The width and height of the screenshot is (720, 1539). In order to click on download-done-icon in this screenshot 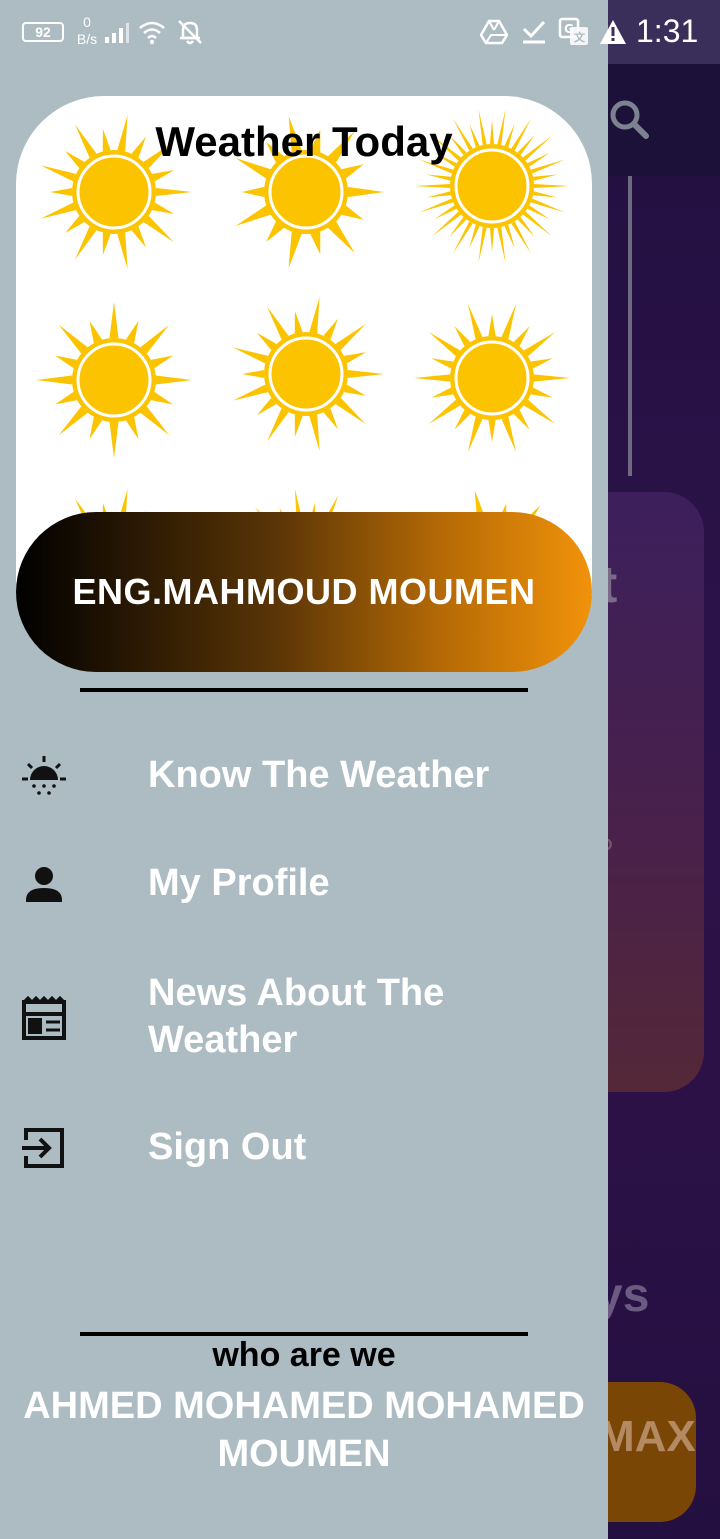, I will do `click(534, 32)`.